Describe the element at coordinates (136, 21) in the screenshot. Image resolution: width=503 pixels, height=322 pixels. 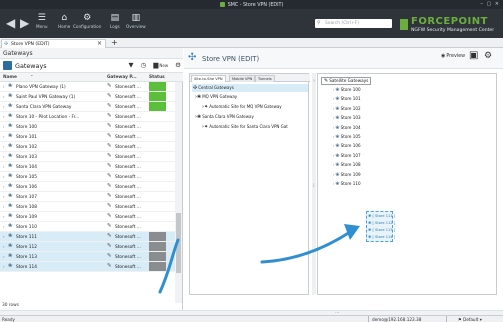
I see `overview-button: ▥ Overview` at that location.